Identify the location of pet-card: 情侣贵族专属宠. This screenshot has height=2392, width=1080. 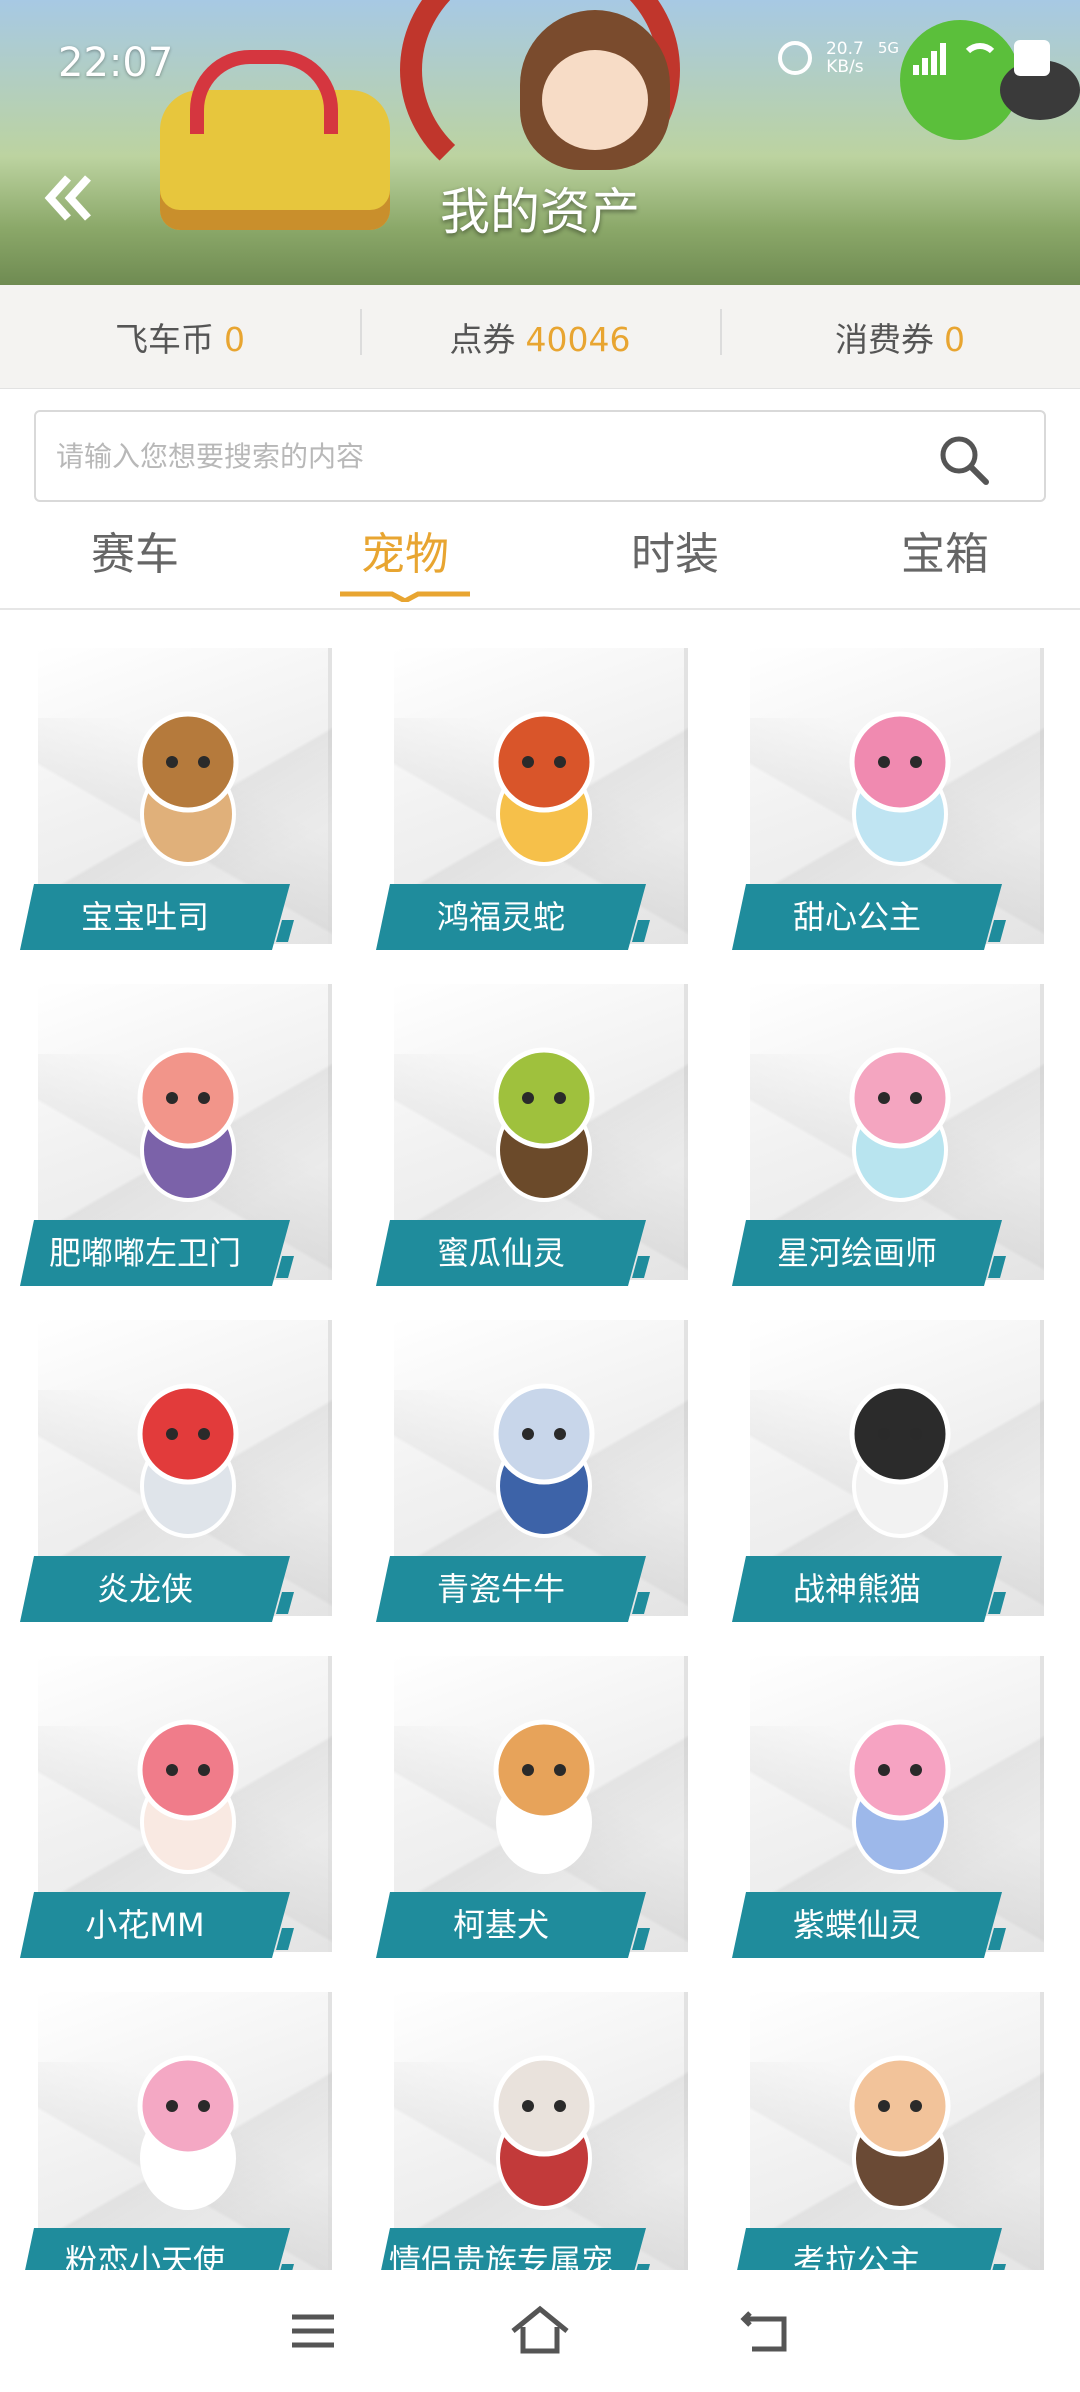
(532, 2147).